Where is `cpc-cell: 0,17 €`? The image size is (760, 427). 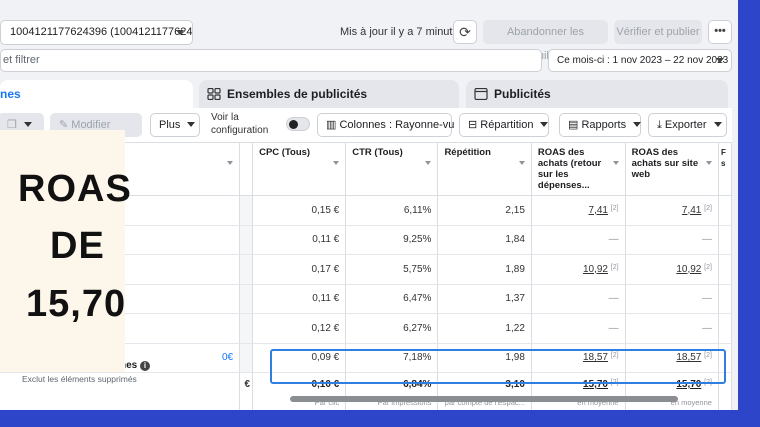 cpc-cell: 0,17 € is located at coordinates (299, 269).